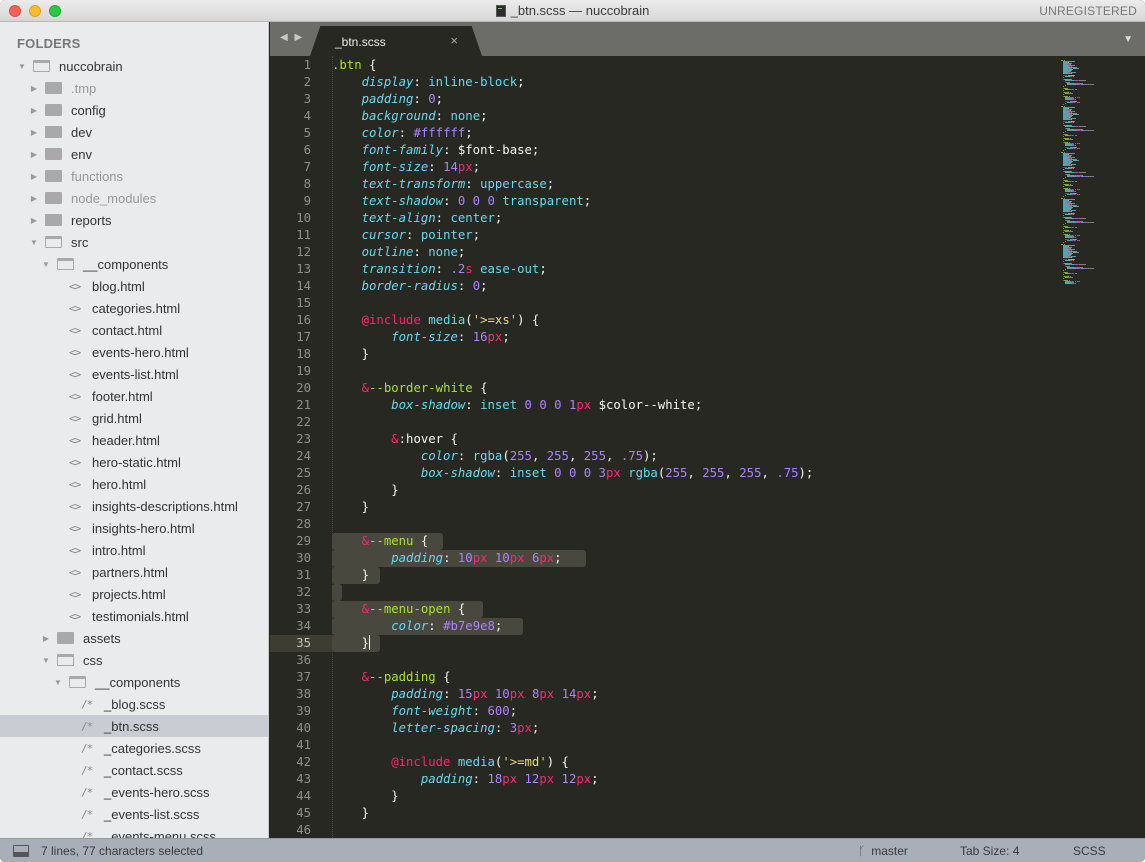  I want to click on file-item: <> contact.html, so click(134, 330).